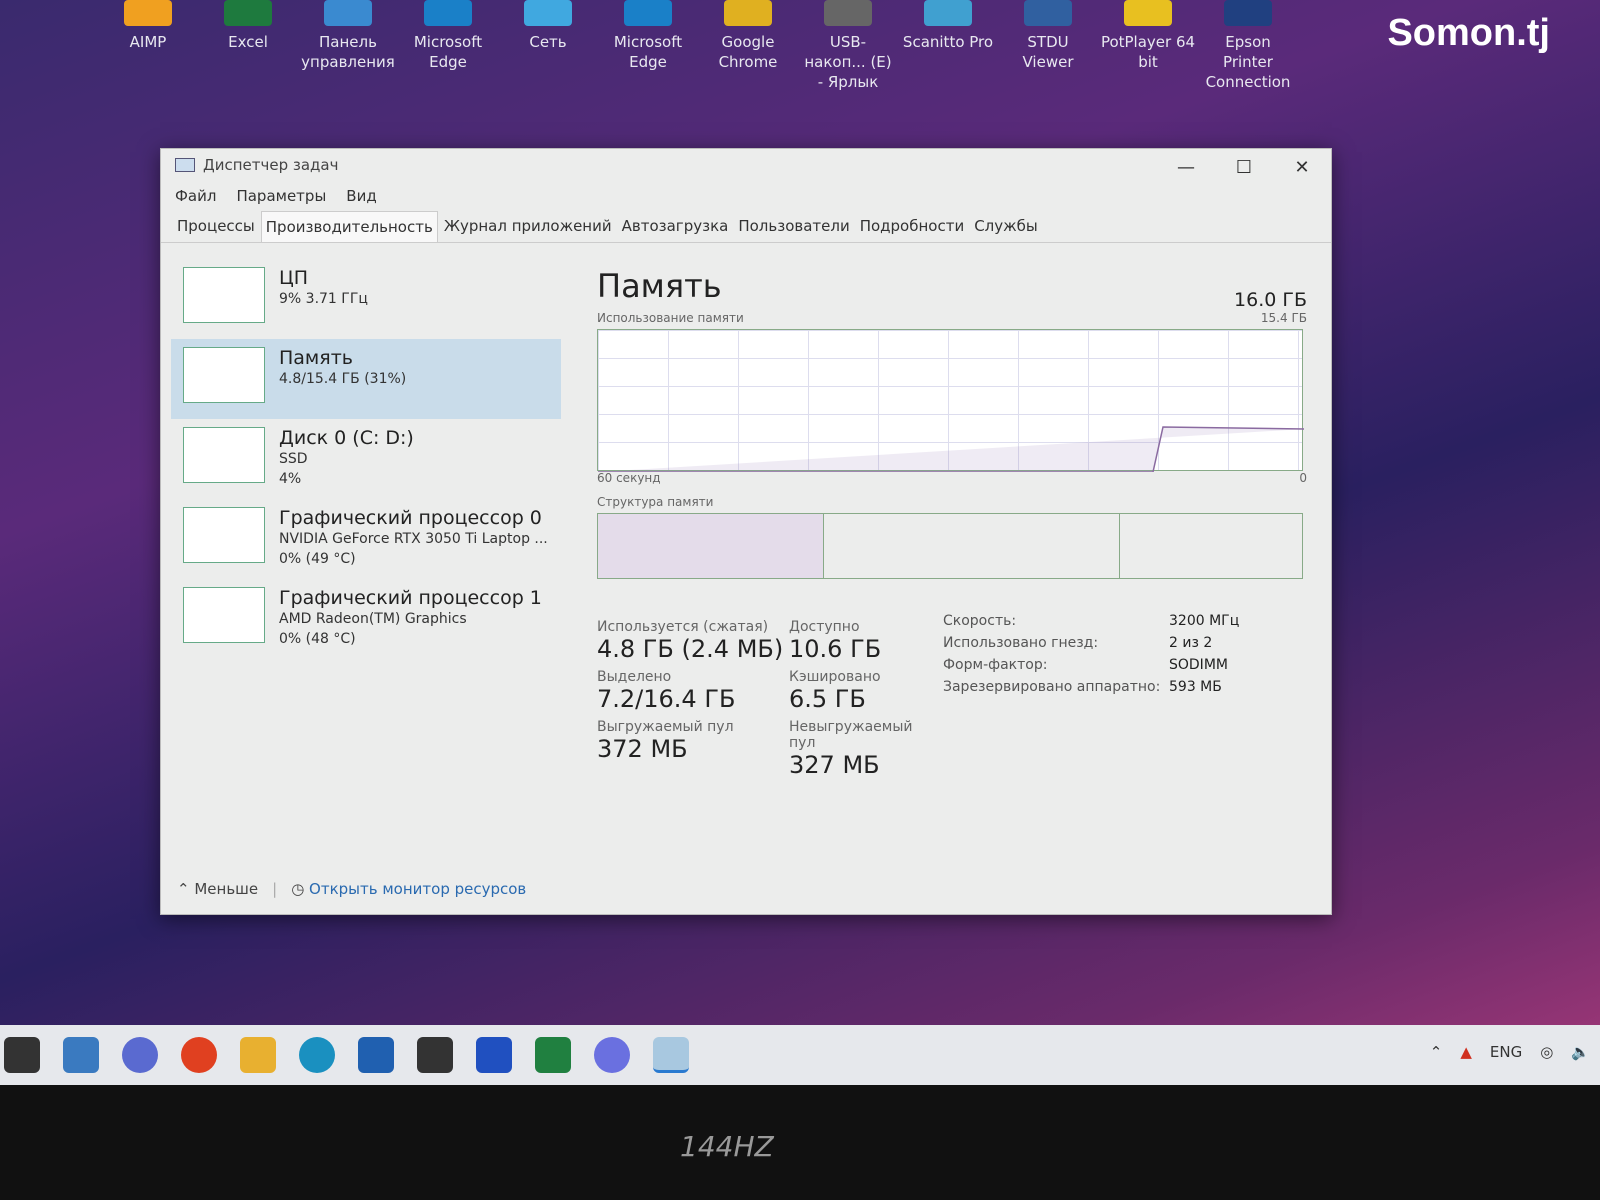 This screenshot has height=1200, width=1600. Describe the element at coordinates (1302, 167) in the screenshot. I see `close-button: ✕` at that location.